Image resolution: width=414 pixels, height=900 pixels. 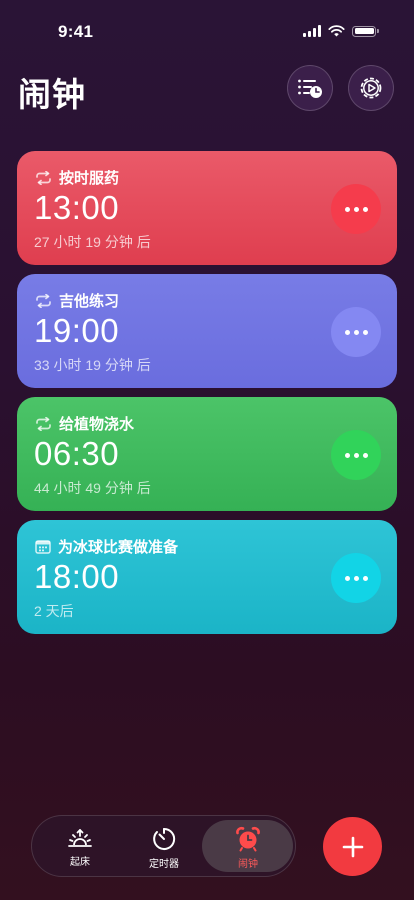 What do you see at coordinates (92, 365) in the screenshot?
I see `alarm-remaining: 33 小时 19 分钟 后` at bounding box center [92, 365].